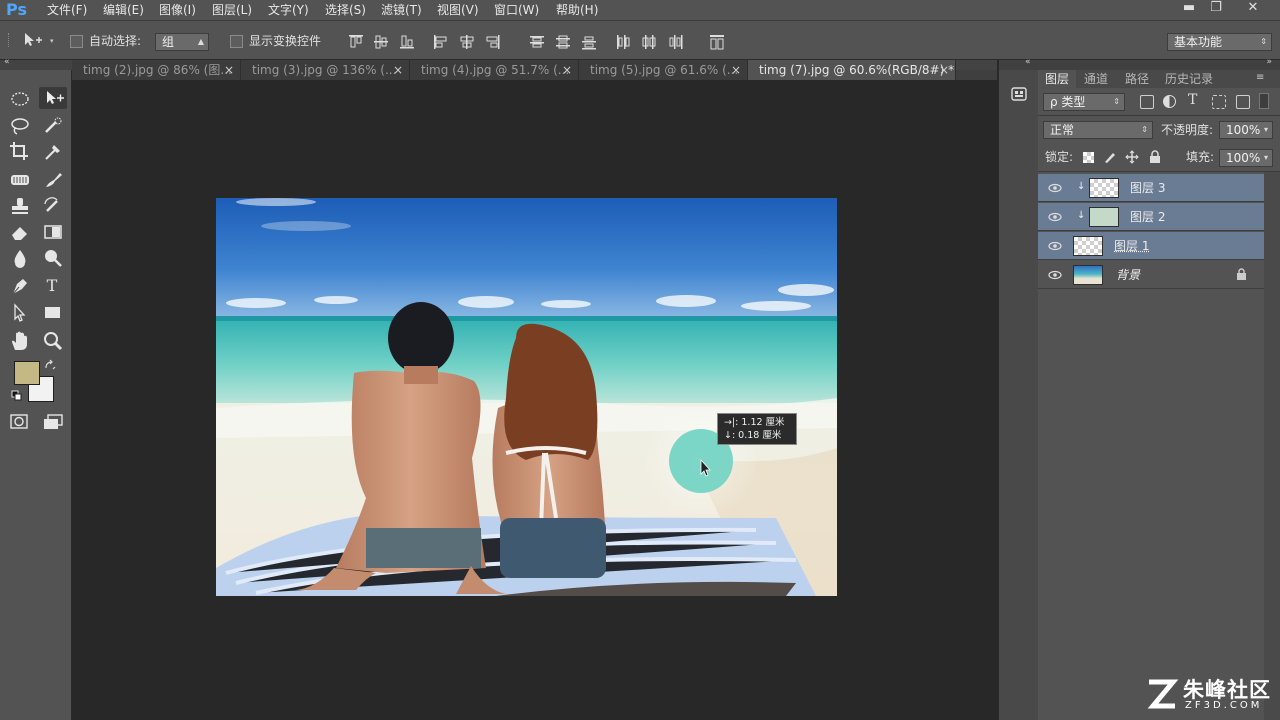 The image size is (1280, 720). What do you see at coordinates (345, 10) in the screenshot?
I see `menu-select: 选择(S)` at bounding box center [345, 10].